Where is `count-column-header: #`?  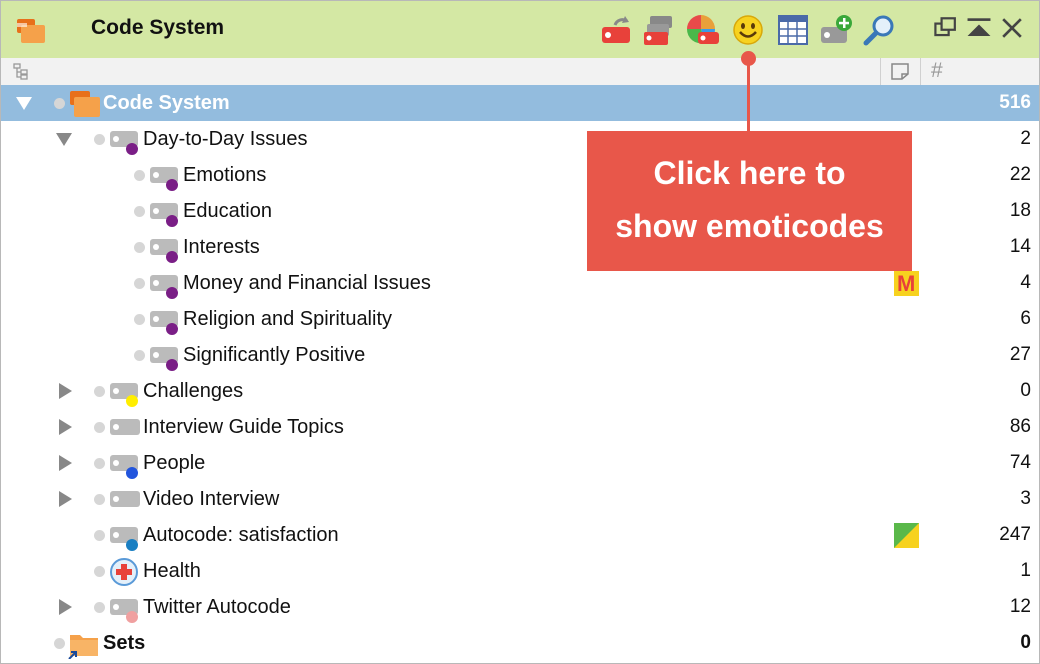 count-column-header: # is located at coordinates (937, 71).